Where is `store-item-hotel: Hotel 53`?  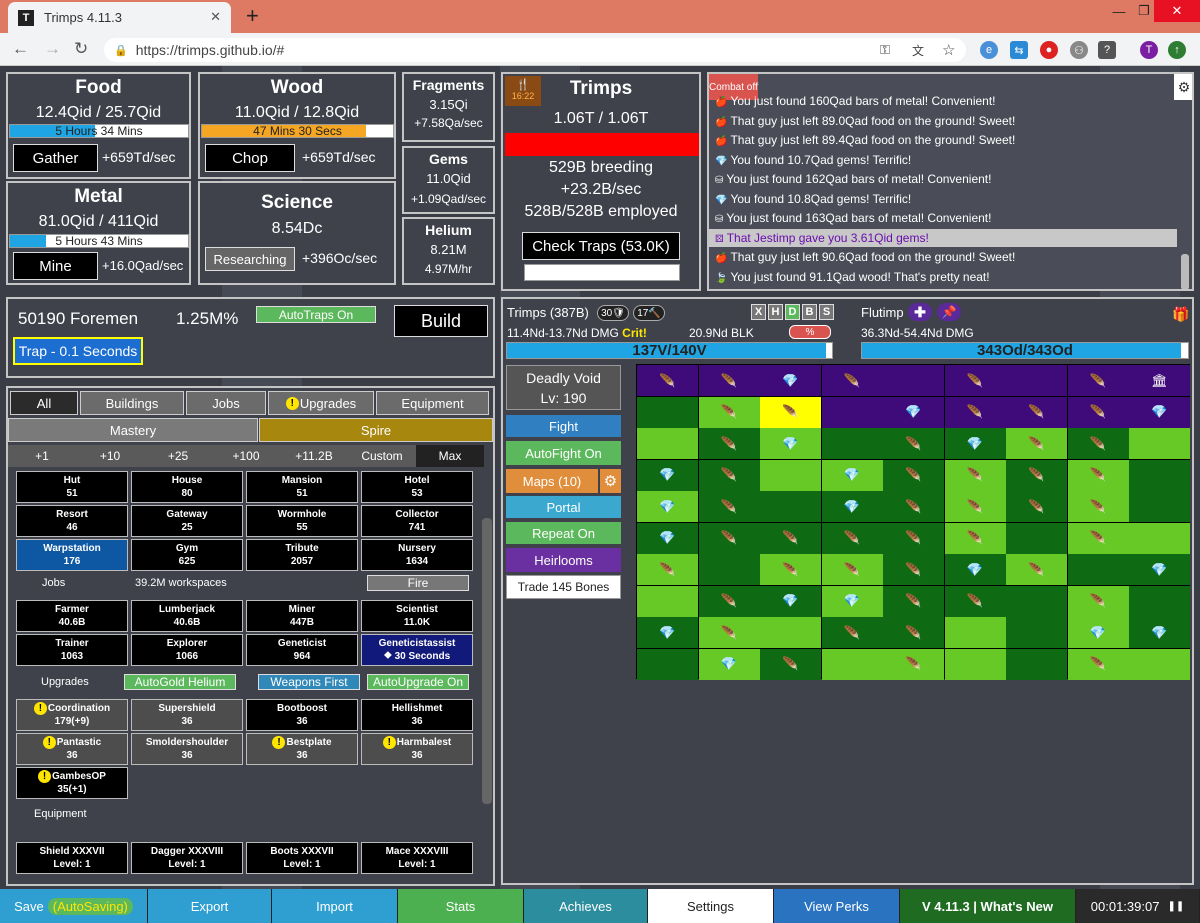 store-item-hotel: Hotel 53 is located at coordinates (417, 487).